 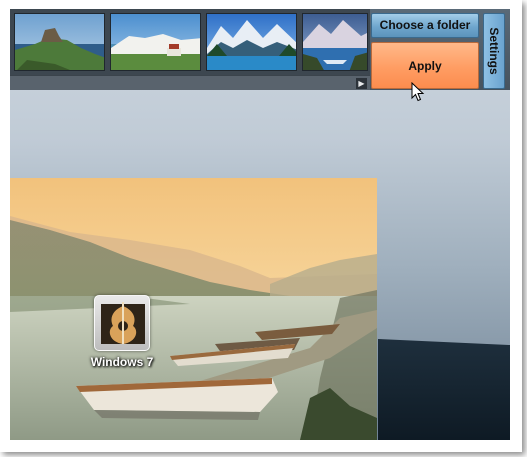 I want to click on desktop-icon-windows-7: Windows 7, so click(x=122, y=332).